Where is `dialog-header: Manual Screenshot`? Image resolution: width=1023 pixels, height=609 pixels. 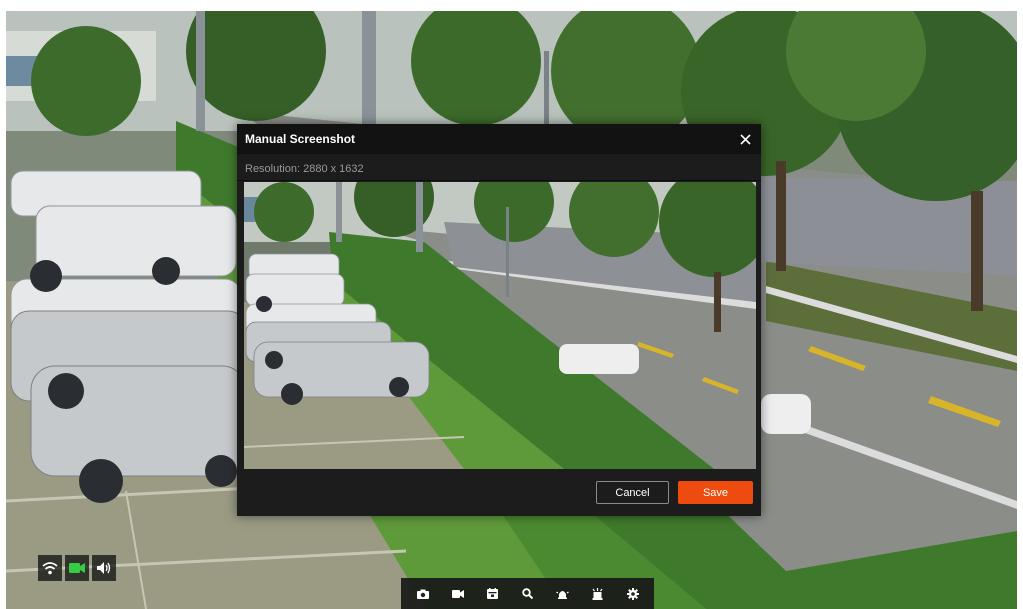
dialog-header: Manual Screenshot is located at coordinates (499, 139).